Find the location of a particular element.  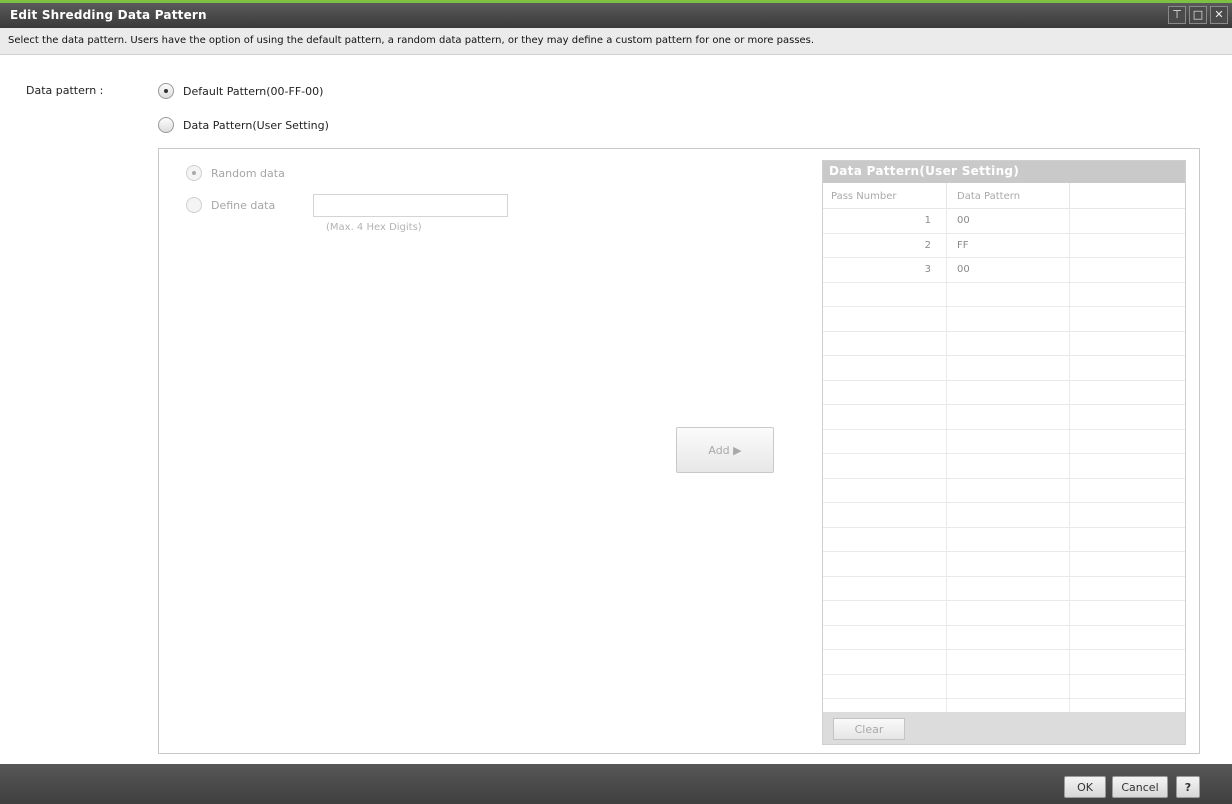

column-spacer is located at coordinates (1127, 195).